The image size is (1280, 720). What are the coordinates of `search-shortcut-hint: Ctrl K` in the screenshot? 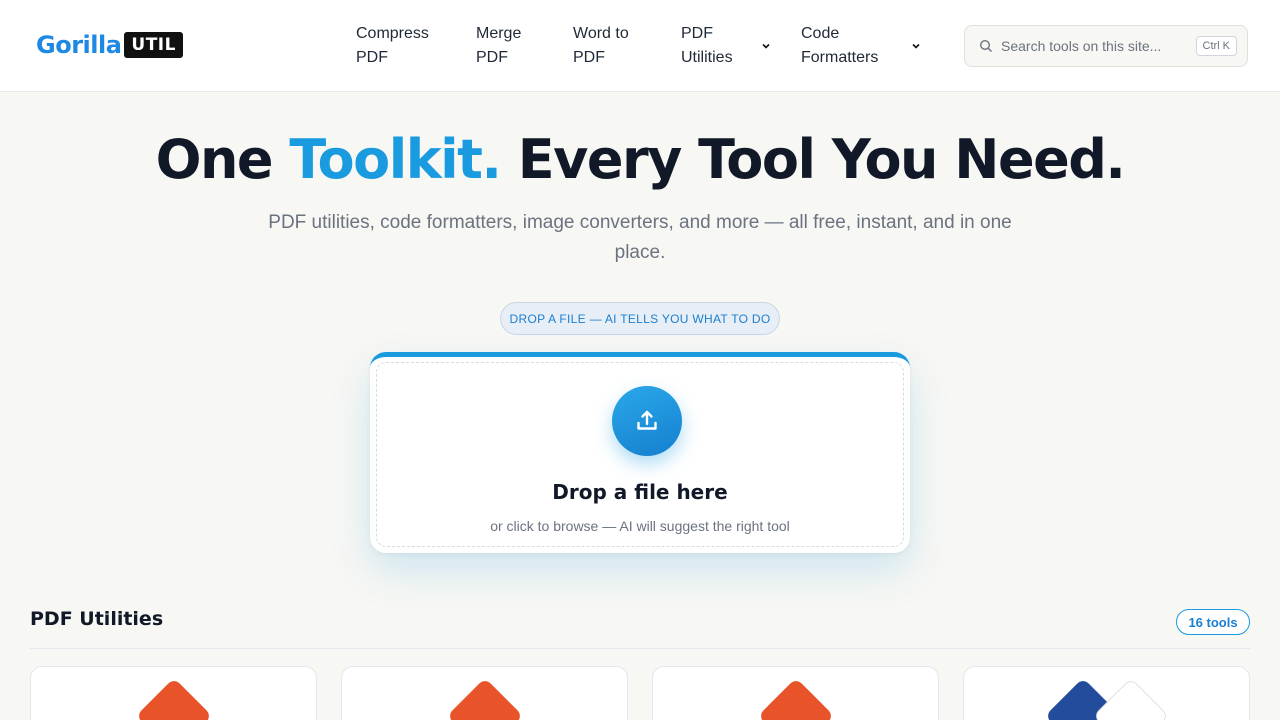 It's located at (1216, 46).